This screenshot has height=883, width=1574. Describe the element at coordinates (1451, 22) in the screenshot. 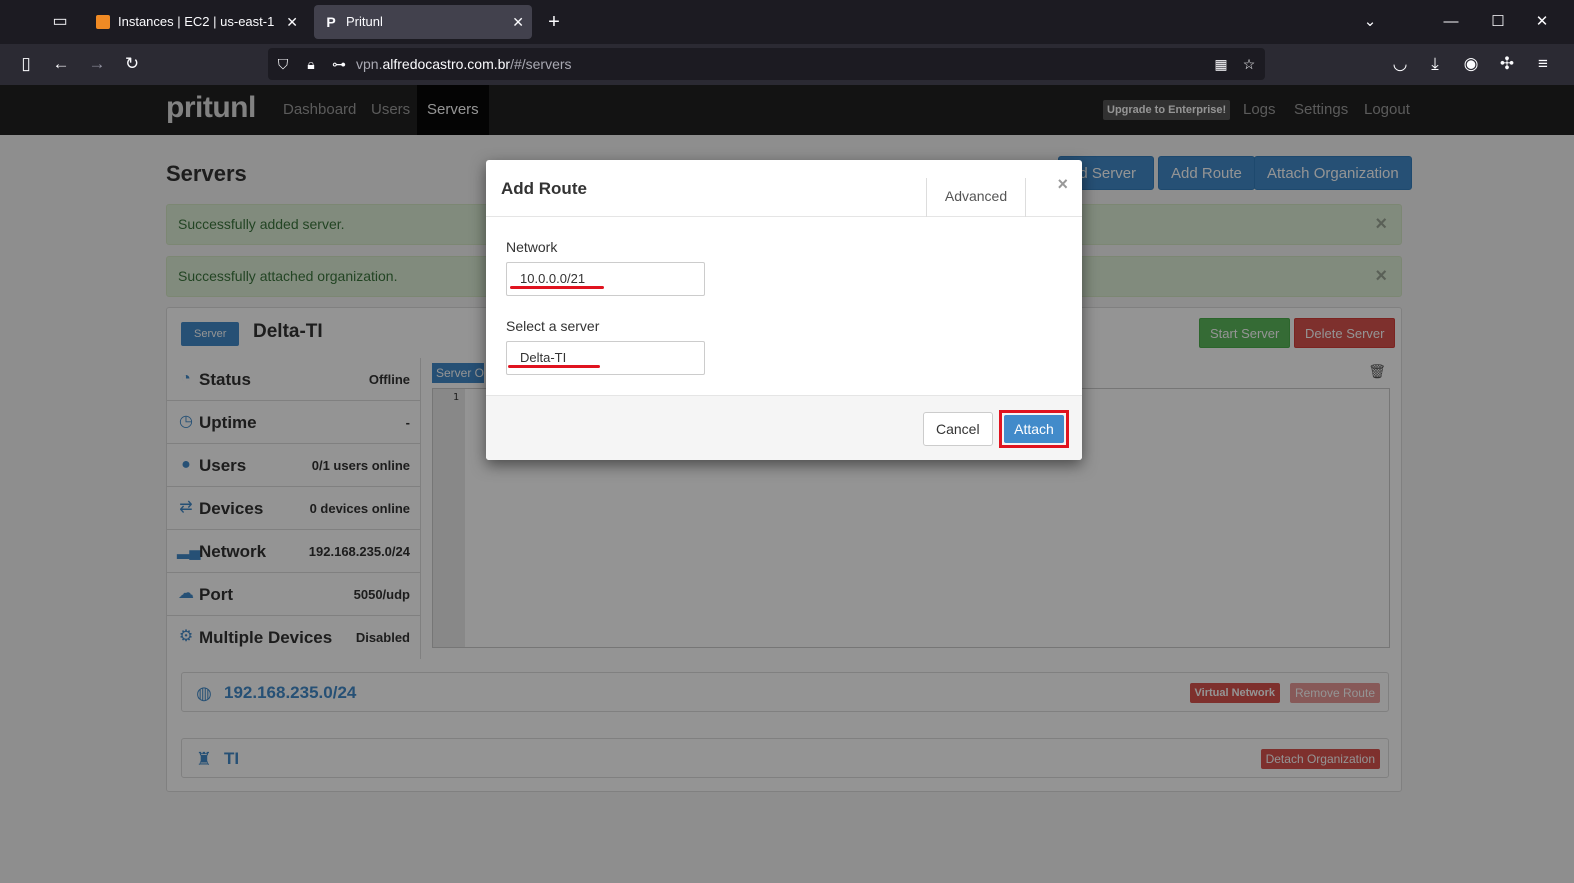

I see `minimize-icon: —` at that location.